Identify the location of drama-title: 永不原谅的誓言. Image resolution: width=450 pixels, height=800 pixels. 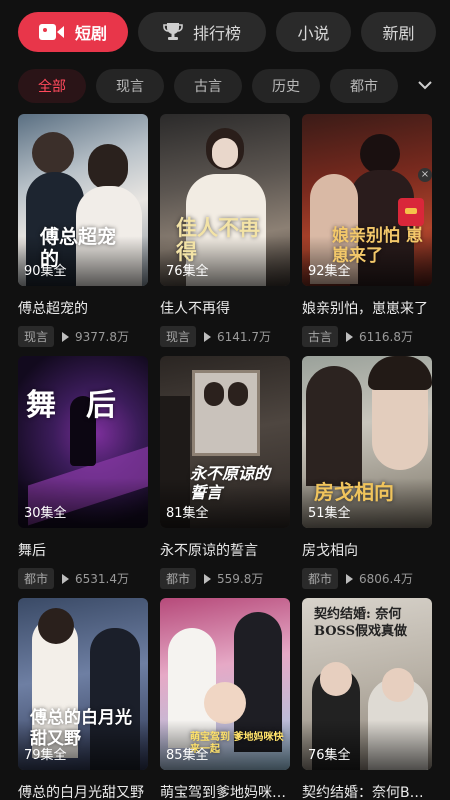
(225, 550).